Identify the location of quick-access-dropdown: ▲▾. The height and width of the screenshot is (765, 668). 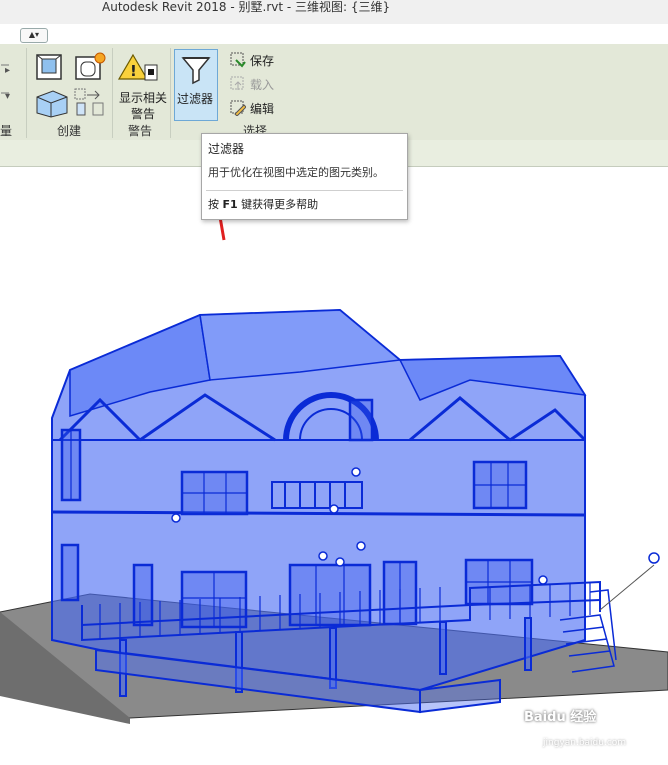
(34, 35).